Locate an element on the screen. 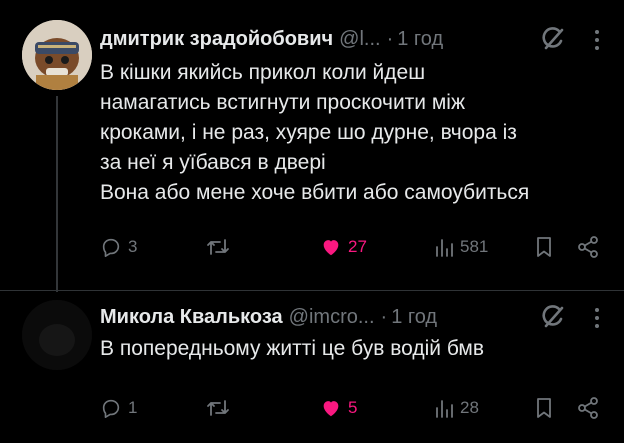 Image resolution: width=624 pixels, height=443 pixels. tweet-header: Микола Квалькоза @imcro... · 1 год is located at coordinates (268, 317).